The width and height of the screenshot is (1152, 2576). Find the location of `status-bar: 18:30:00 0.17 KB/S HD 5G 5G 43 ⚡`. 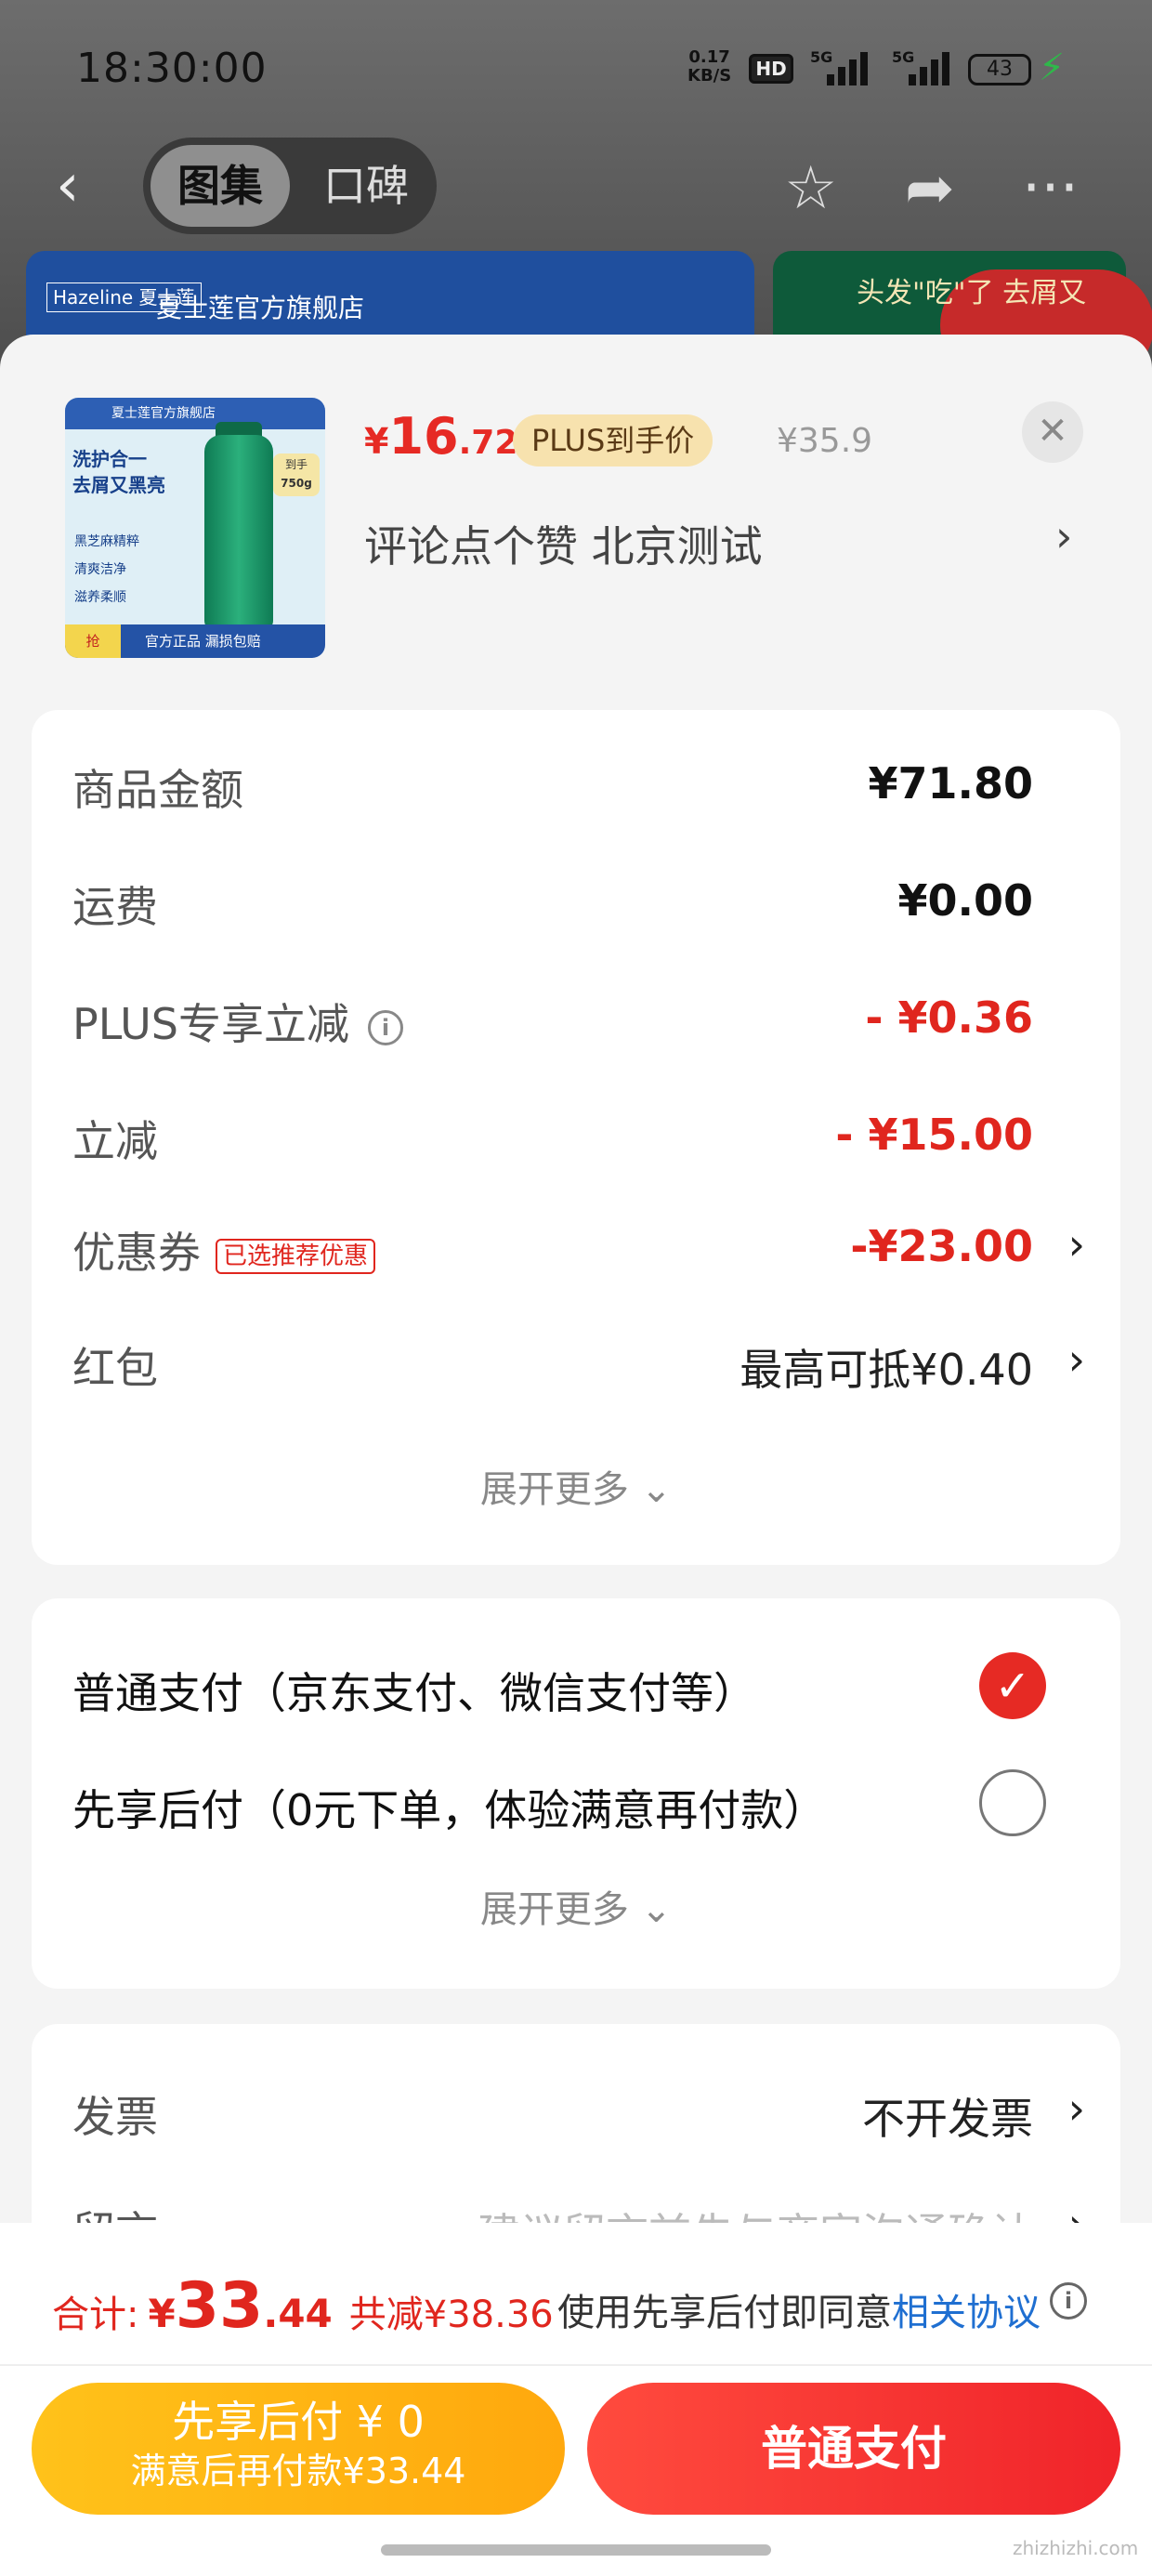

status-bar: 18:30:00 0.17 KB/S HD 5G 5G 43 ⚡ is located at coordinates (576, 69).